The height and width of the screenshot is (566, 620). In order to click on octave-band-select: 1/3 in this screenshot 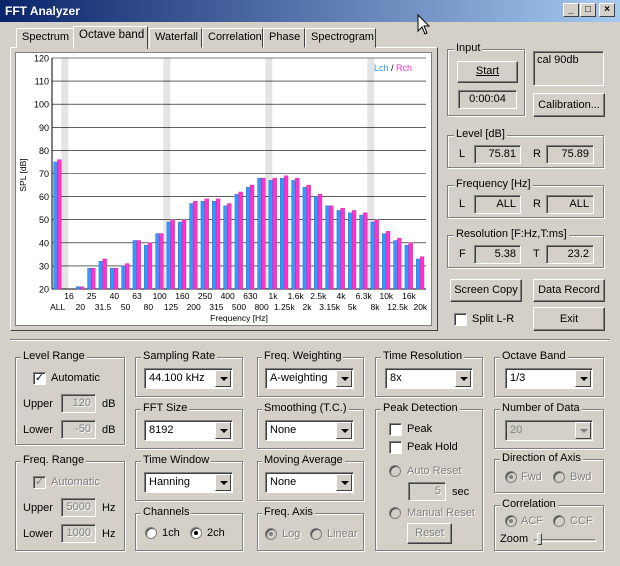, I will do `click(549, 378)`.